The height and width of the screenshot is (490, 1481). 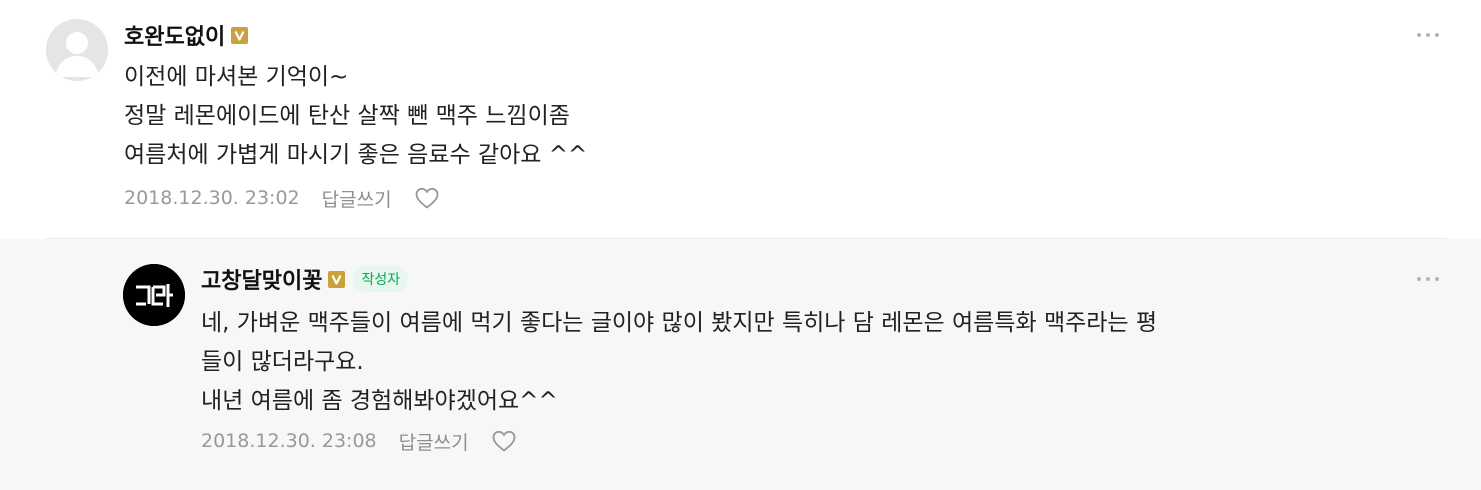 What do you see at coordinates (154, 295) in the screenshot?
I see `blog-logo-avatar` at bounding box center [154, 295].